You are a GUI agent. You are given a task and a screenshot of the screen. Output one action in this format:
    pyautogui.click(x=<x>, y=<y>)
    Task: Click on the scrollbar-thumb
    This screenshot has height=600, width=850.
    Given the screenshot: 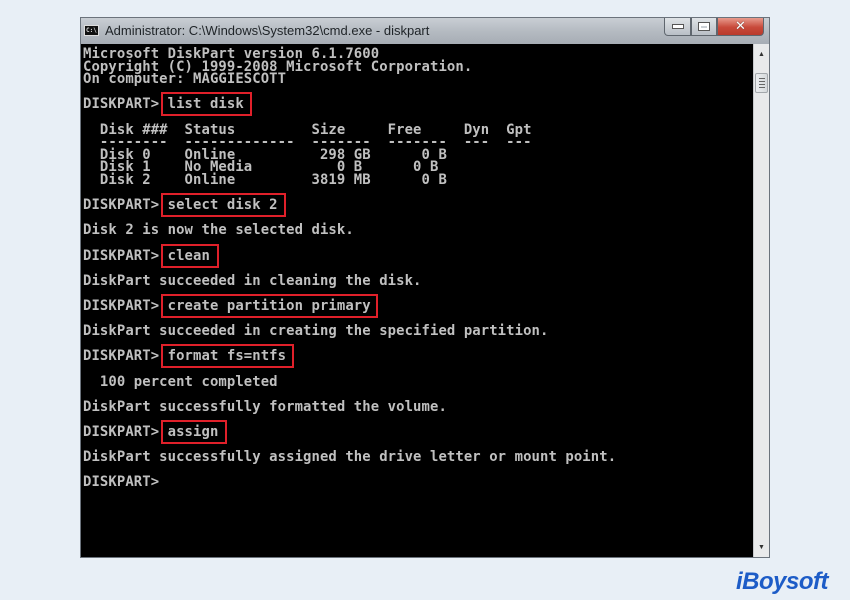 What is the action you would take?
    pyautogui.click(x=761, y=83)
    